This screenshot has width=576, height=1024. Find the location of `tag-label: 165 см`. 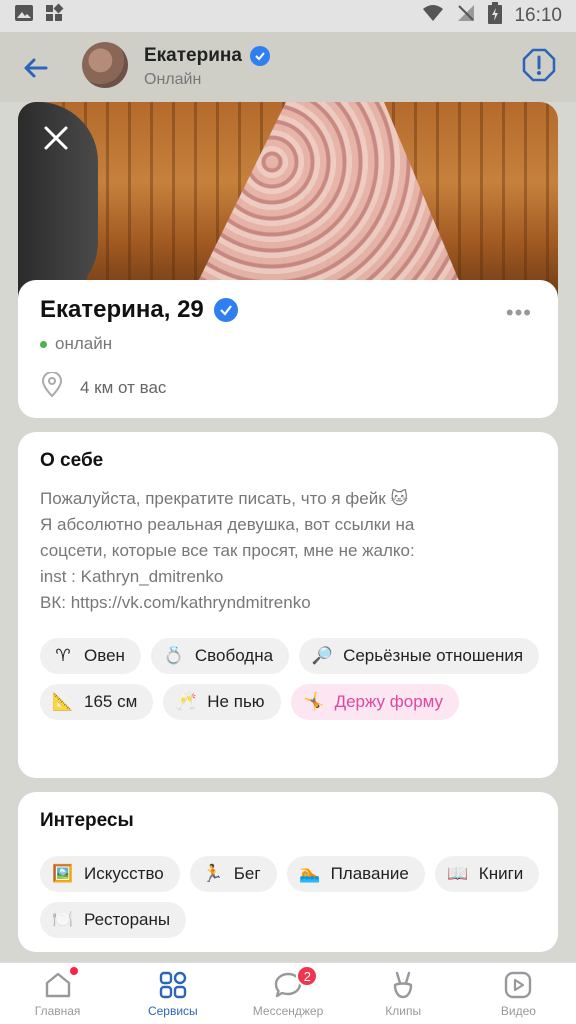

tag-label: 165 см is located at coordinates (111, 701).